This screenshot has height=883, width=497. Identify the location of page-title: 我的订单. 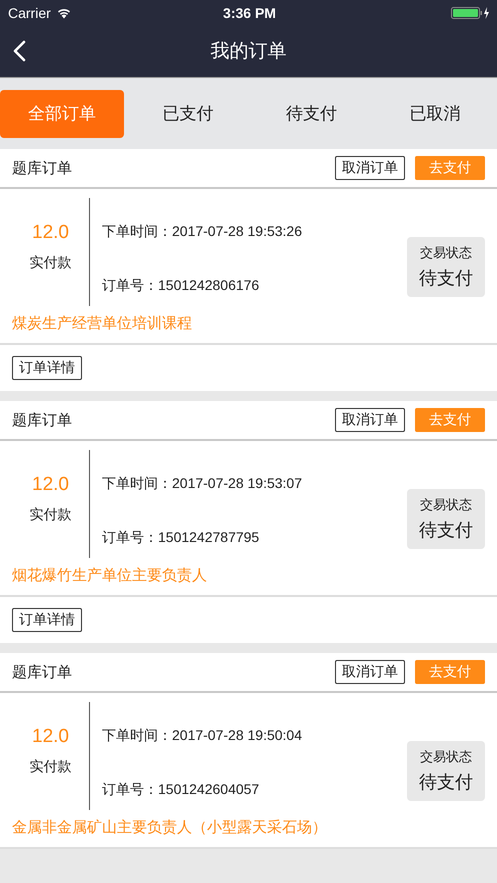
(248, 52).